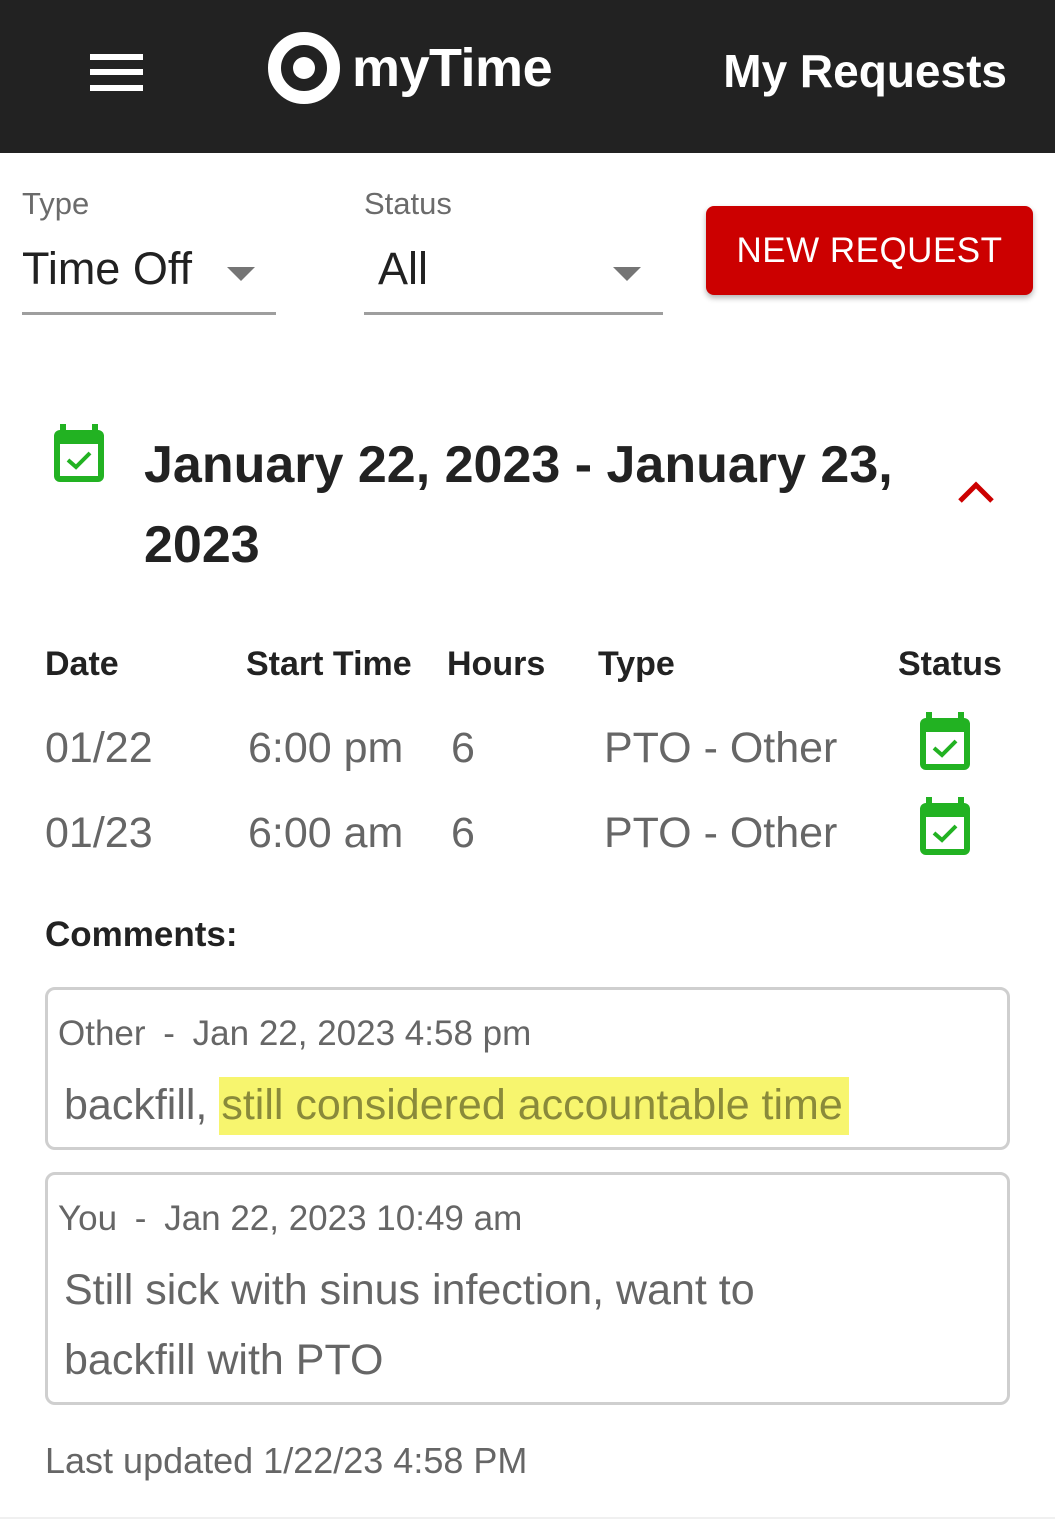  Describe the element at coordinates (88, 1218) in the screenshot. I see `comment-author: You` at that location.